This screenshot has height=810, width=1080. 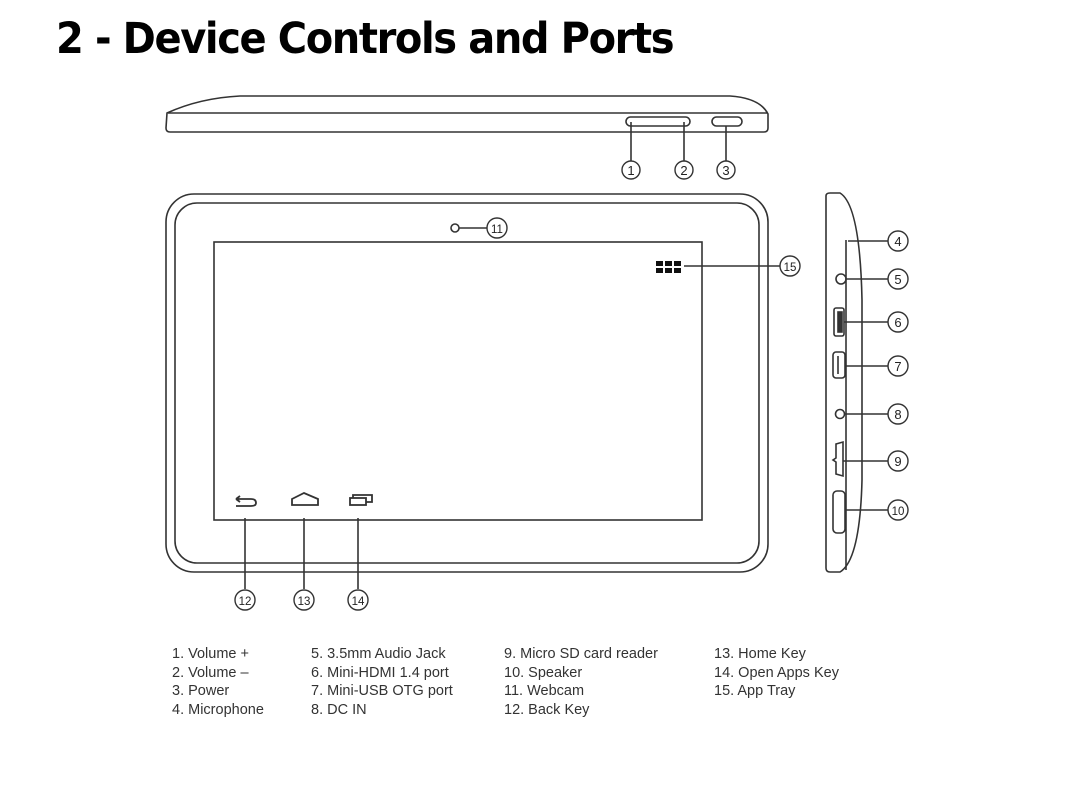 I want to click on audio-jack, so click(x=841, y=279).